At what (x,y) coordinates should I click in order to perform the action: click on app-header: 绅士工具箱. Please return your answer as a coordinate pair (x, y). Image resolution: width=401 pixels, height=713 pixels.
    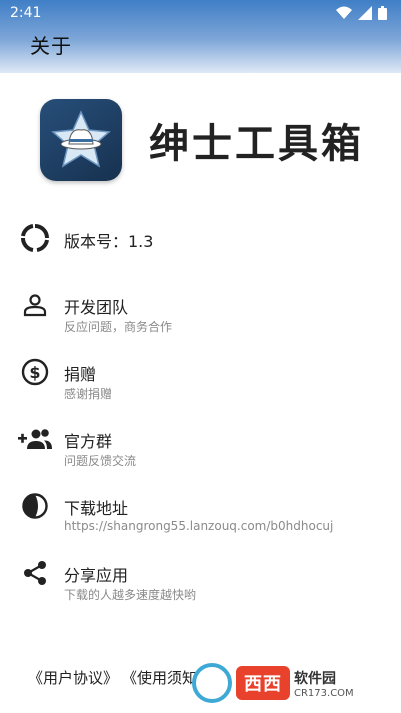
    Looking at the image, I should click on (202, 140).